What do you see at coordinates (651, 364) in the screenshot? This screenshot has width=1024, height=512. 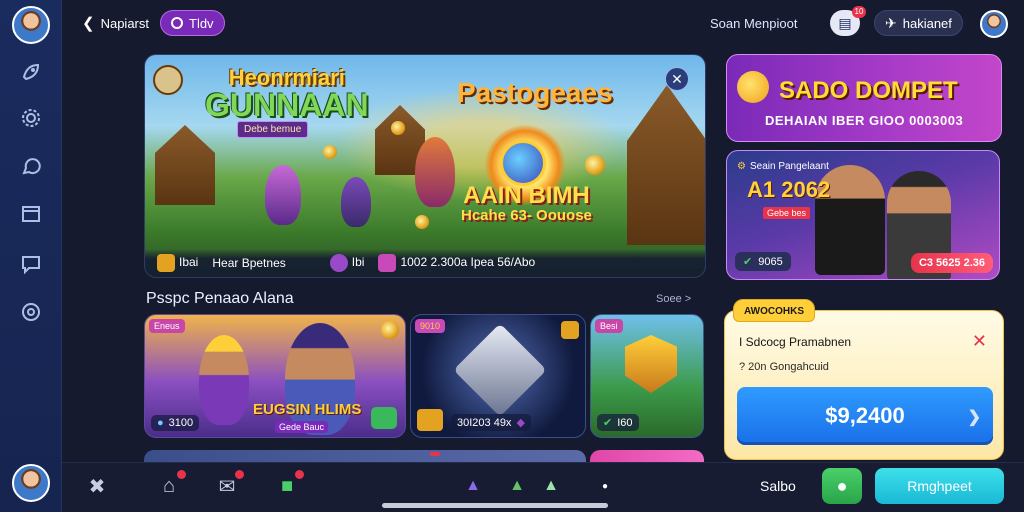 I see `shield-icon` at bounding box center [651, 364].